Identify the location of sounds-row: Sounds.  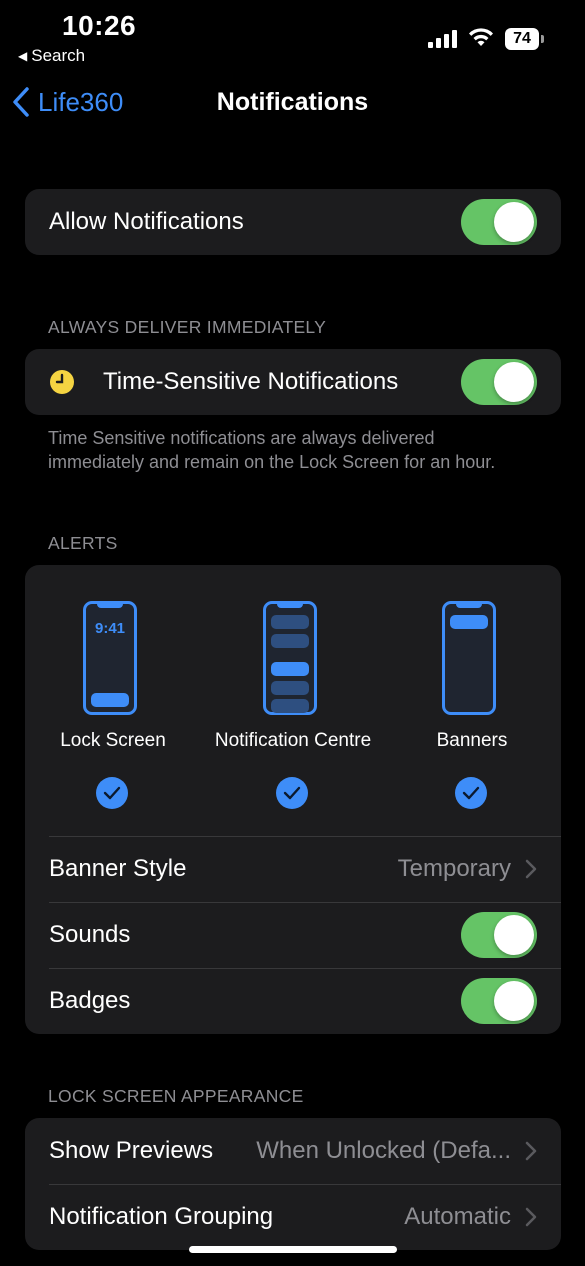
(293, 935).